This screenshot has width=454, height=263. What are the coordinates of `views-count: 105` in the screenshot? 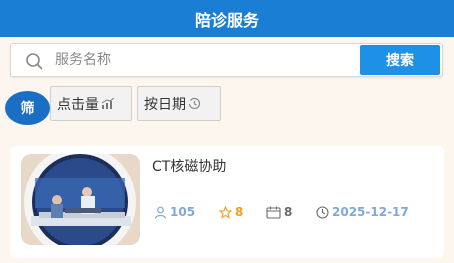 It's located at (183, 212).